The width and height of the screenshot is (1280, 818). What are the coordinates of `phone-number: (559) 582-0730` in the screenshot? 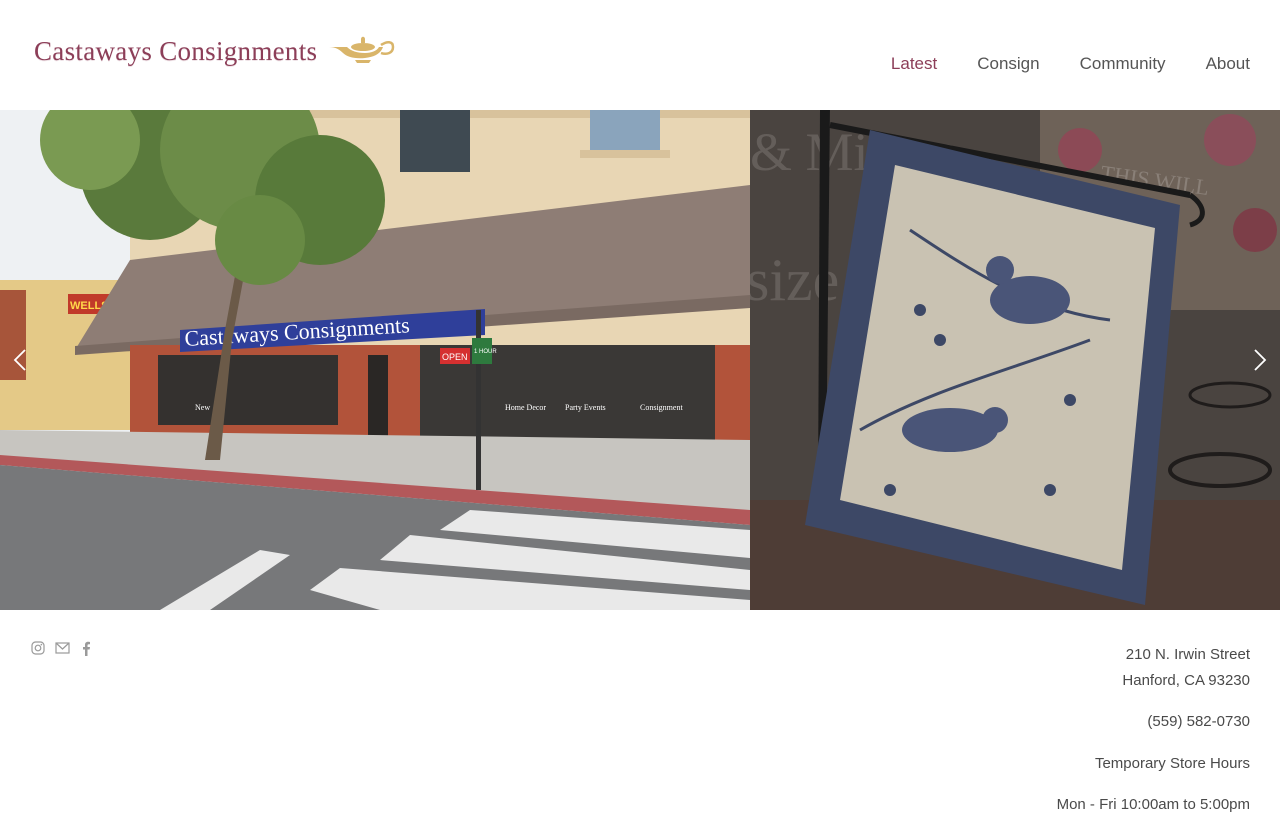 It's located at (1153, 722).